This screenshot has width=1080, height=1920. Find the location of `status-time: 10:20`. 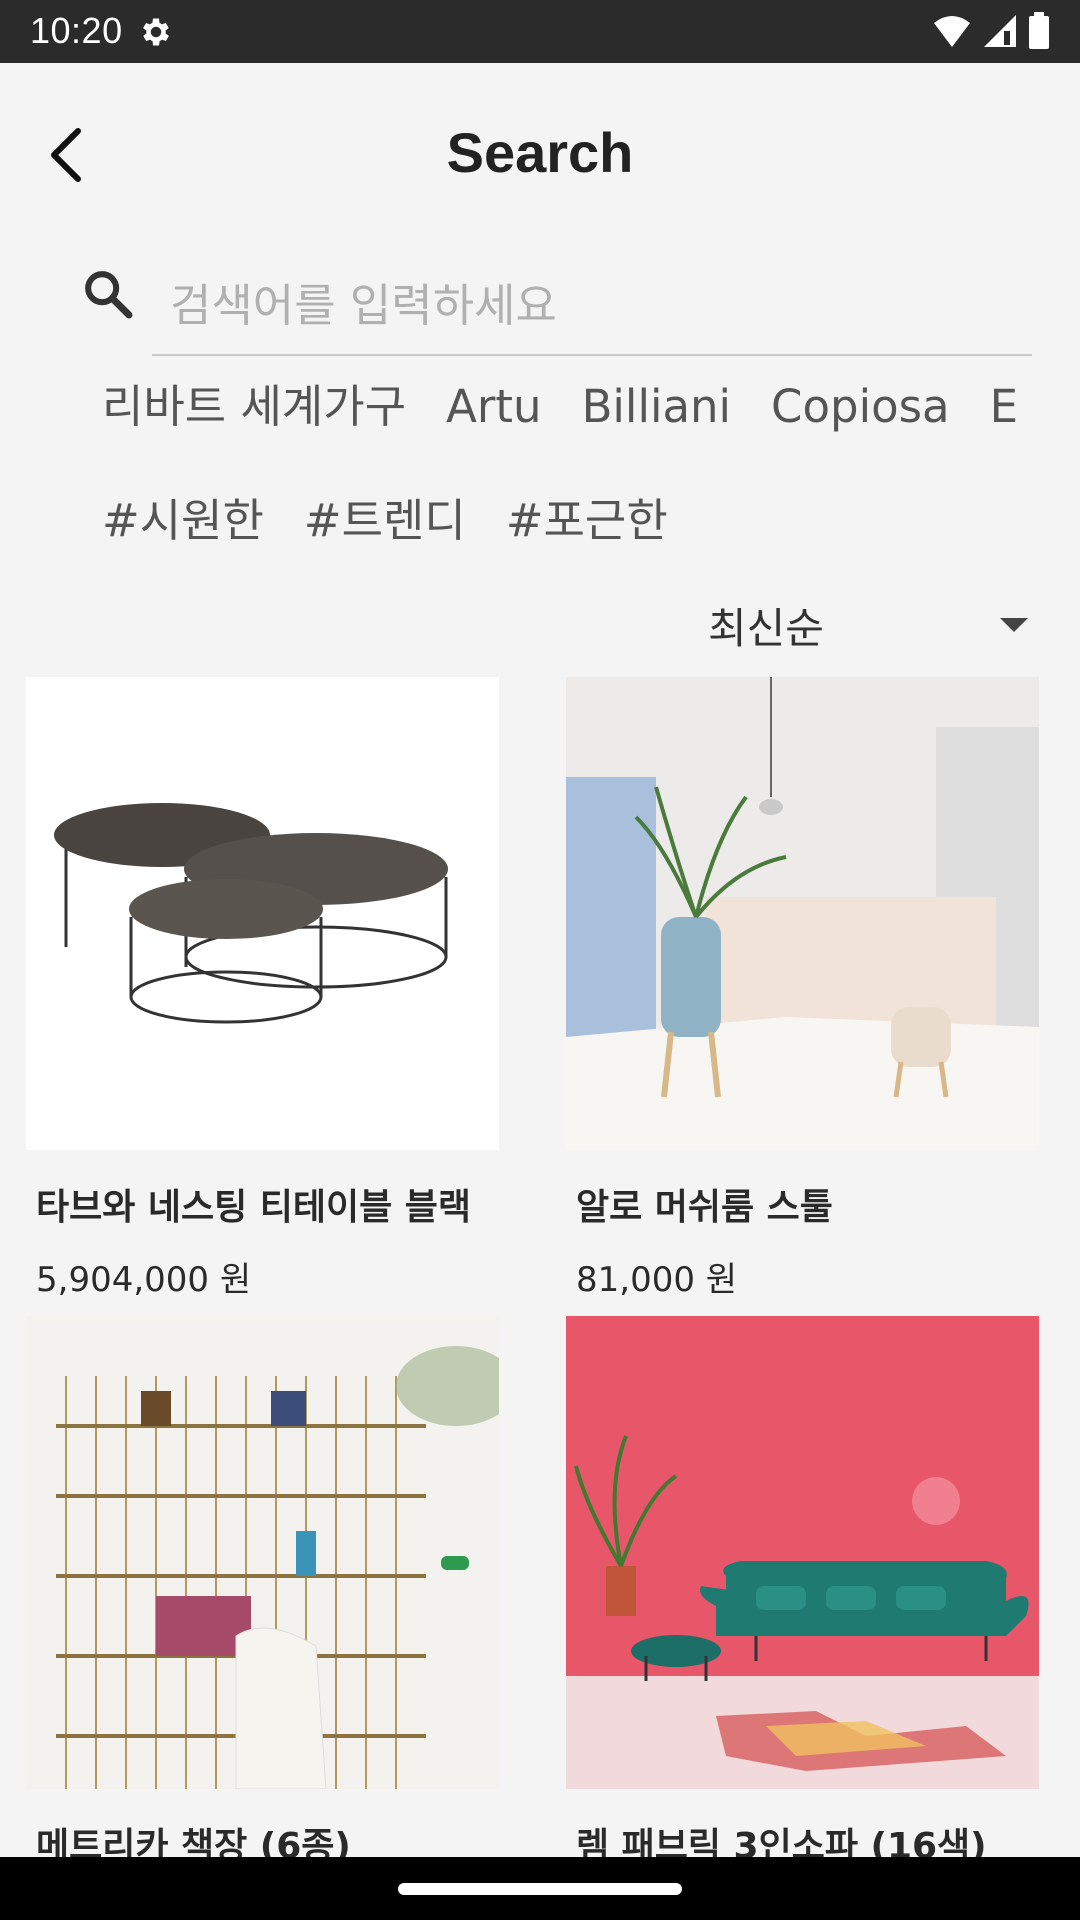

status-time: 10:20 is located at coordinates (76, 30).